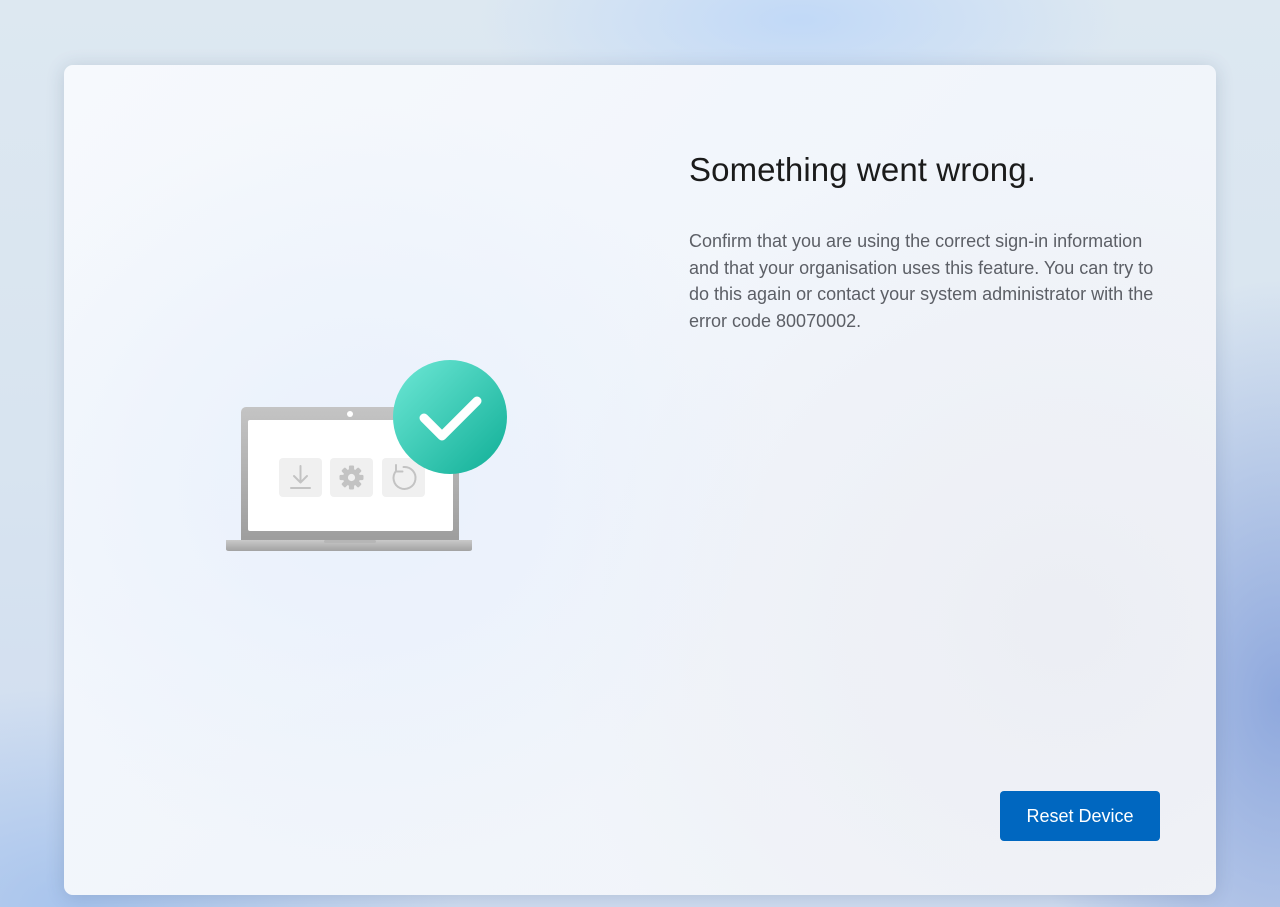  What do you see at coordinates (862, 169) in the screenshot?
I see `page-title: Something went wrong.` at bounding box center [862, 169].